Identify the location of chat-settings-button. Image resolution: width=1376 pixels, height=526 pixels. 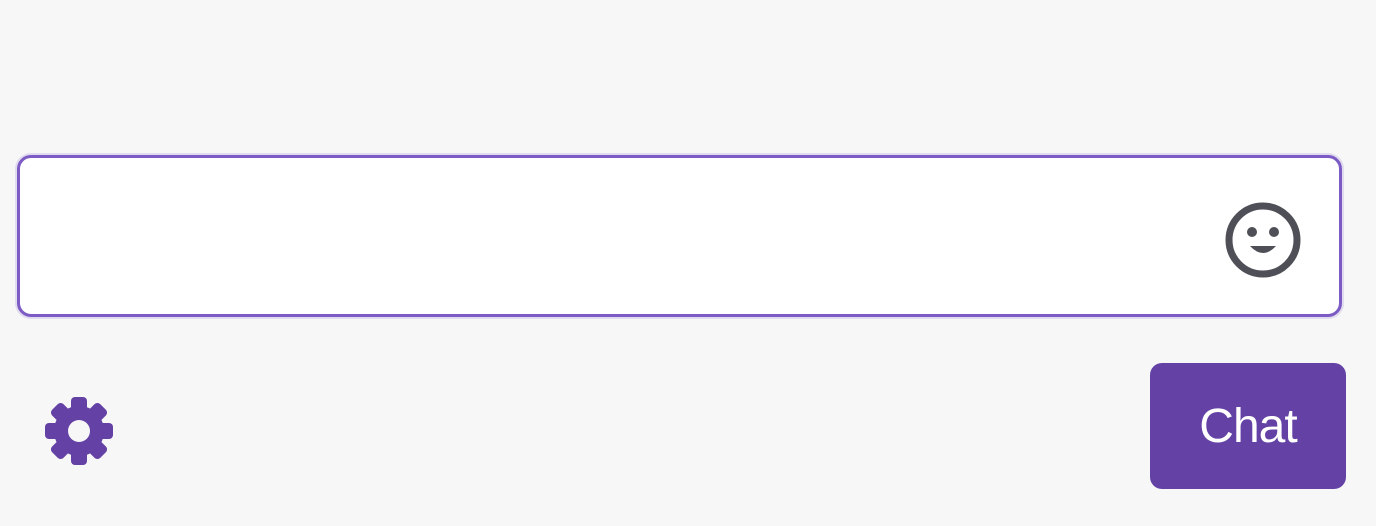
(79, 431).